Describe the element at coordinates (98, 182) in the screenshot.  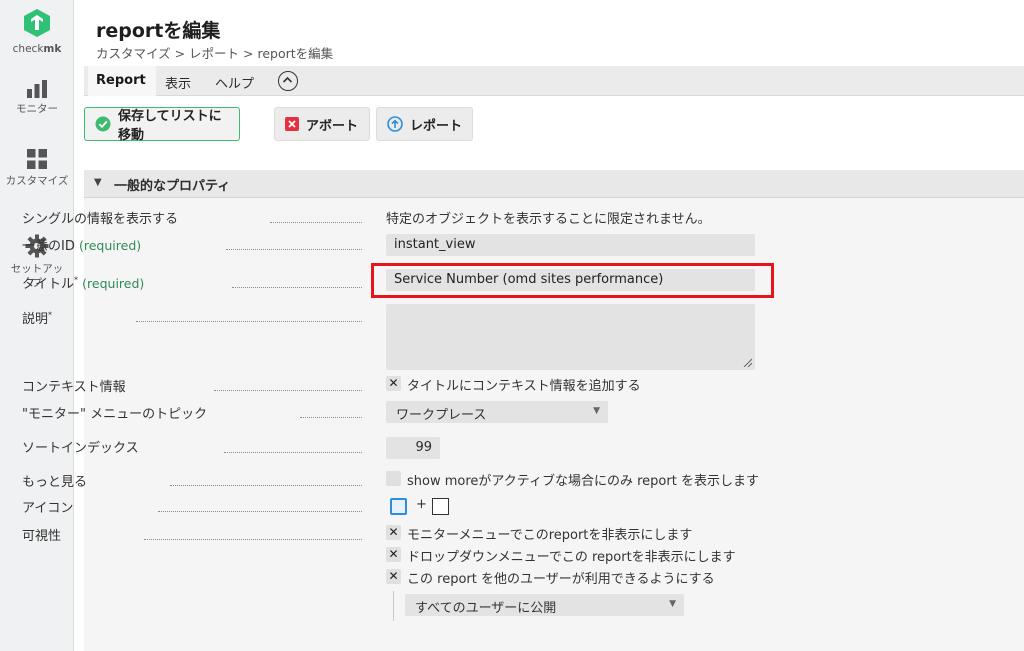
I see `caret-down-icon: ▼` at that location.